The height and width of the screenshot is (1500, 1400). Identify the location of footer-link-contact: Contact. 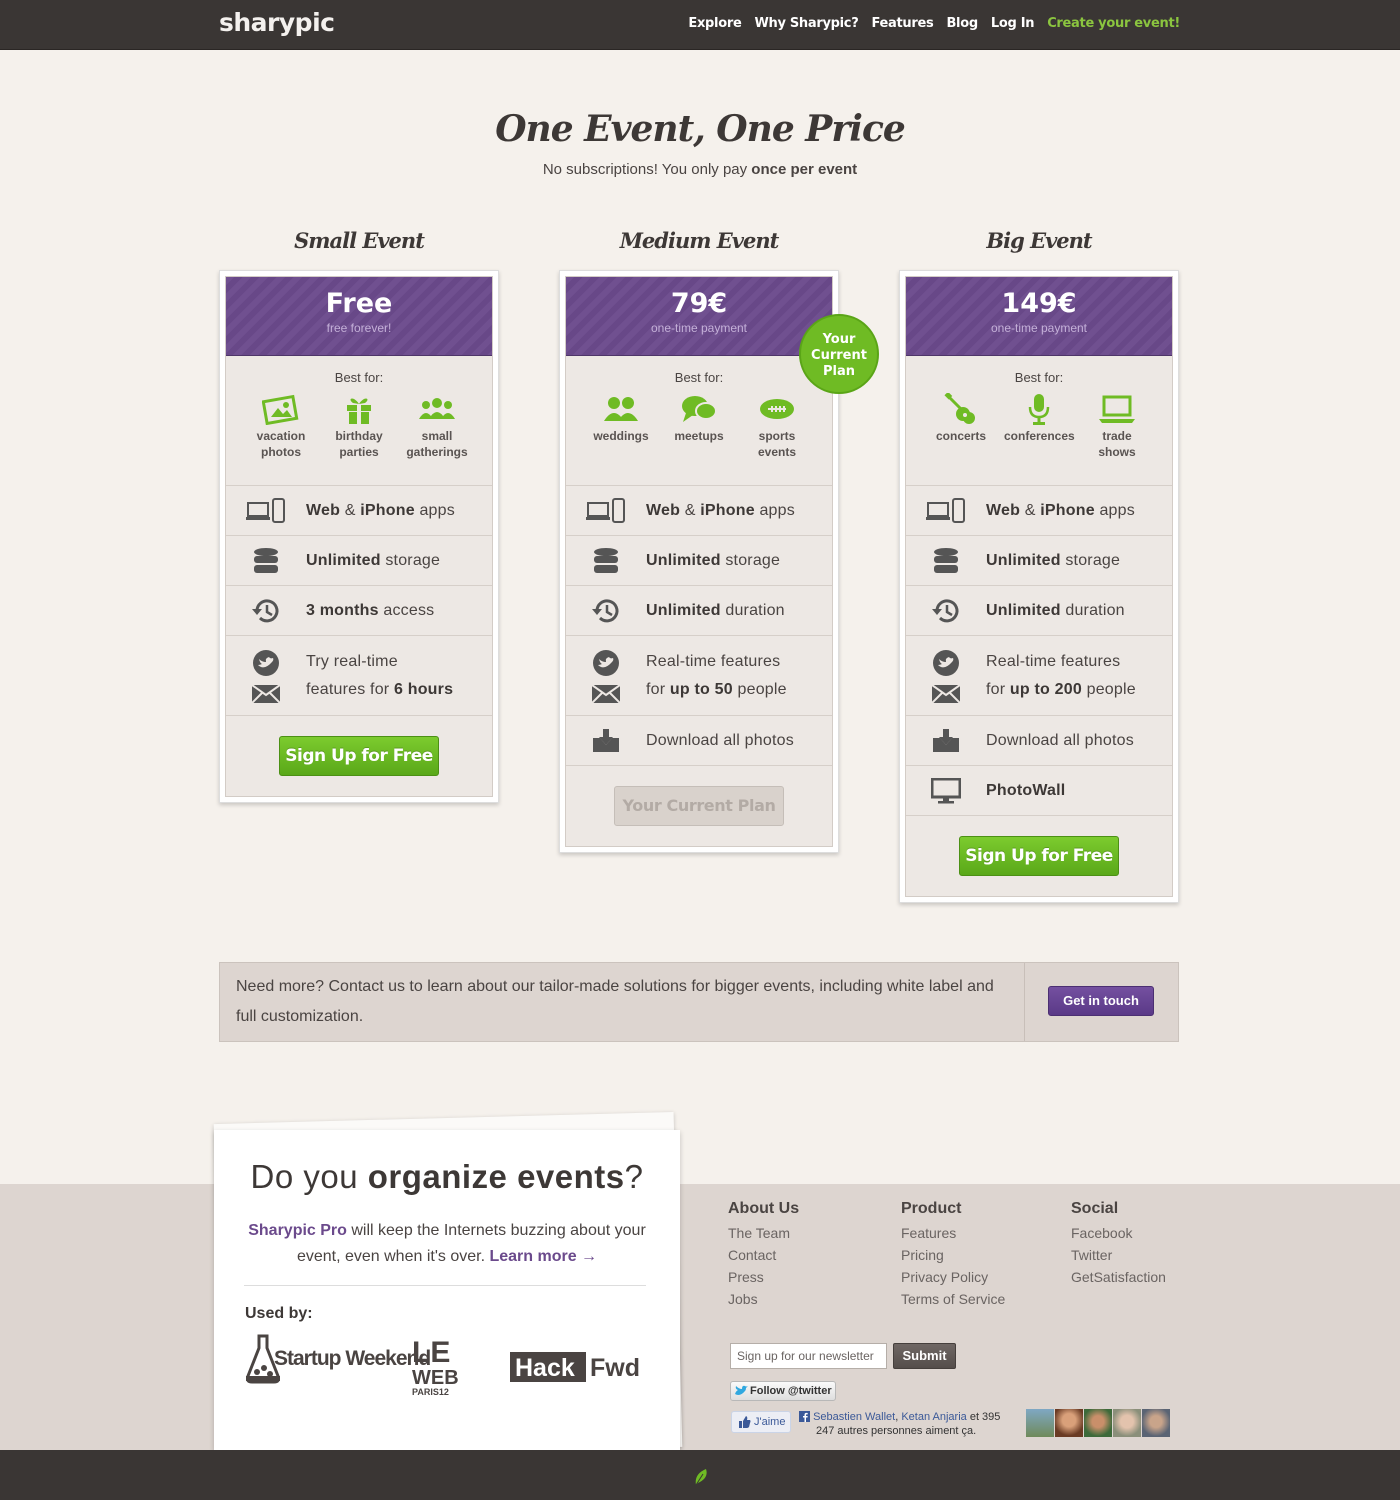
(763, 1255).